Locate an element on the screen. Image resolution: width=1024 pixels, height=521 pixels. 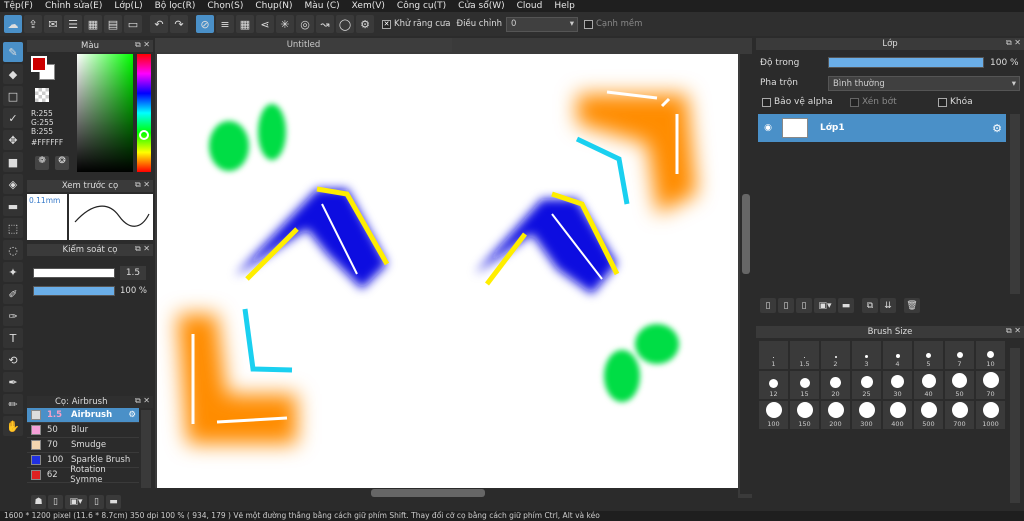
merge-layer-icon: ⇊ is located at coordinates (888, 305).